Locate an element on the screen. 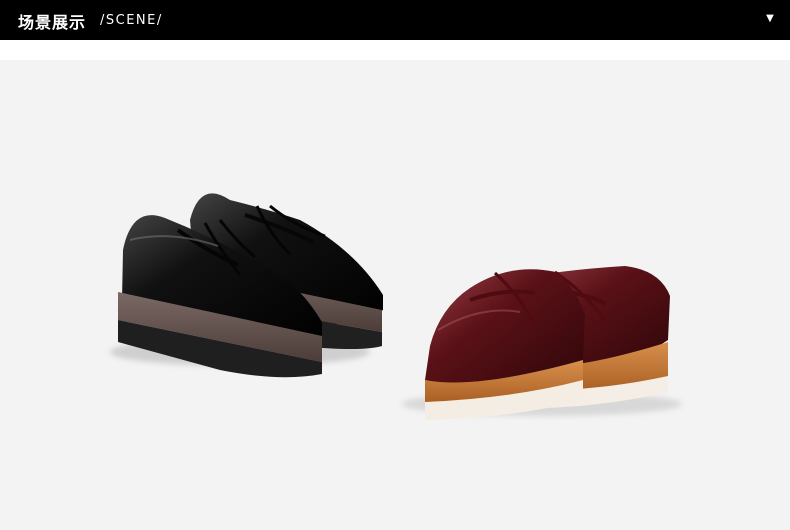 The height and width of the screenshot is (530, 790). section-title: 场景展示 is located at coordinates (52, 22).